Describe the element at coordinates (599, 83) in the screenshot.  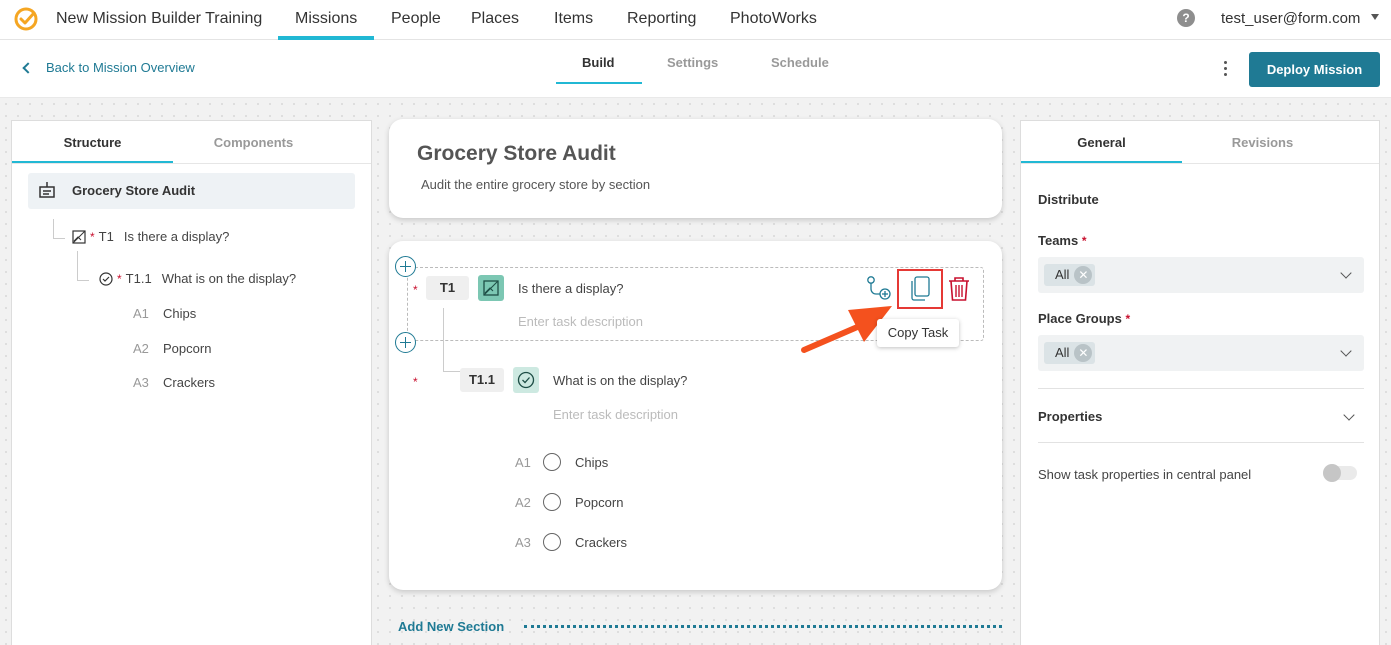
I see `tab-active-indicator` at that location.